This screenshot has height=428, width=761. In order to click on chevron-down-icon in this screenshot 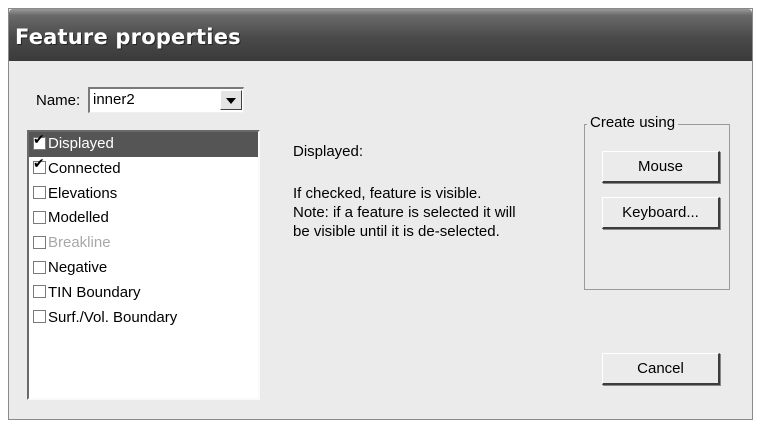, I will do `click(231, 101)`.